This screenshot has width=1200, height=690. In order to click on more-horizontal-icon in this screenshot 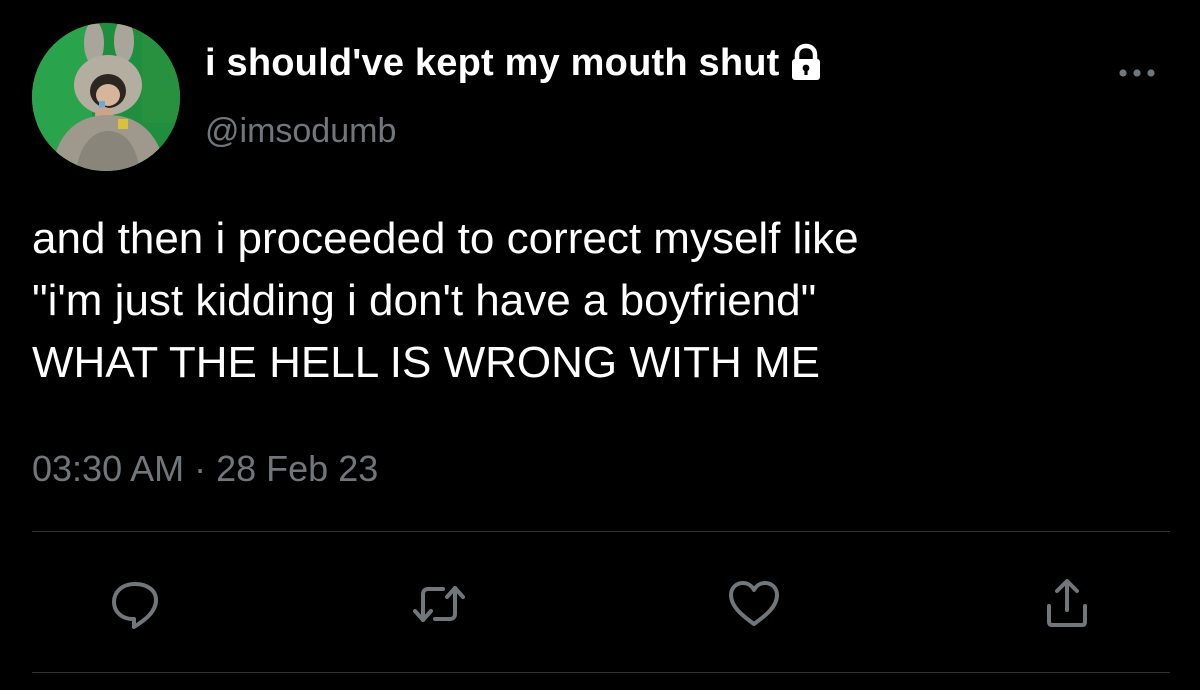, I will do `click(1138, 72)`.